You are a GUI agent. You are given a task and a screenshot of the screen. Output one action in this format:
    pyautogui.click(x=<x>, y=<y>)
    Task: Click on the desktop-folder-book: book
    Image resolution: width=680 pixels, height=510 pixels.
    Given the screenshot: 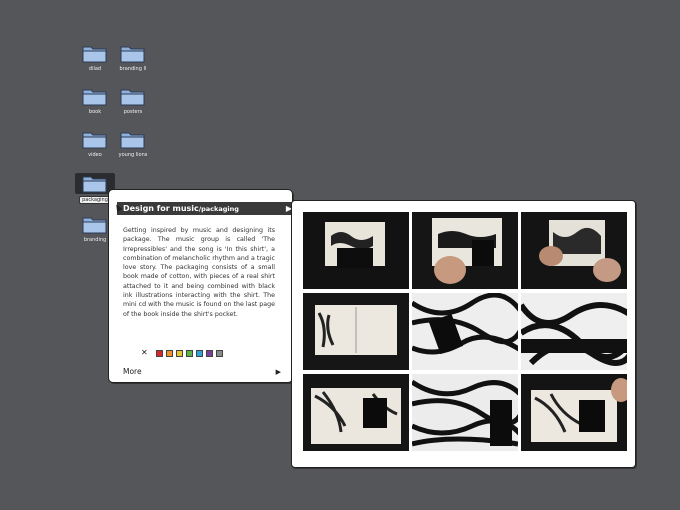 What is the action you would take?
    pyautogui.click(x=95, y=101)
    